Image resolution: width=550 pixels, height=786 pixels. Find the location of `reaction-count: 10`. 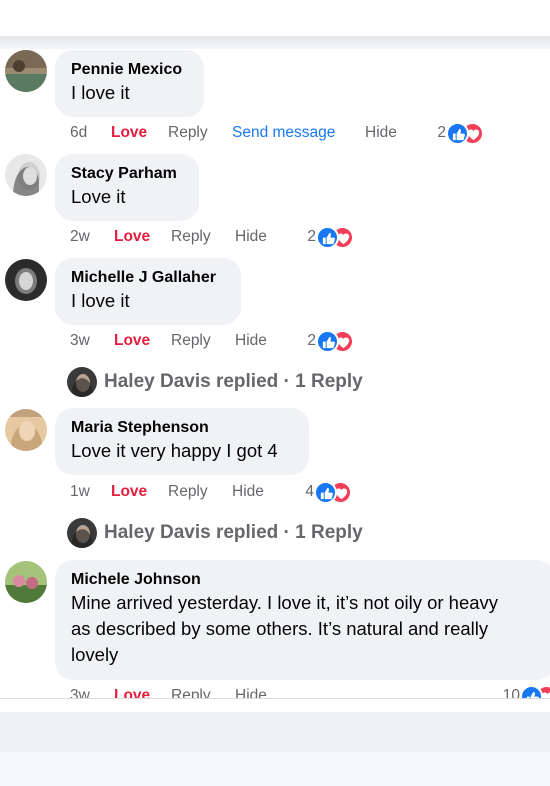

reaction-count: 10 is located at coordinates (511, 692).